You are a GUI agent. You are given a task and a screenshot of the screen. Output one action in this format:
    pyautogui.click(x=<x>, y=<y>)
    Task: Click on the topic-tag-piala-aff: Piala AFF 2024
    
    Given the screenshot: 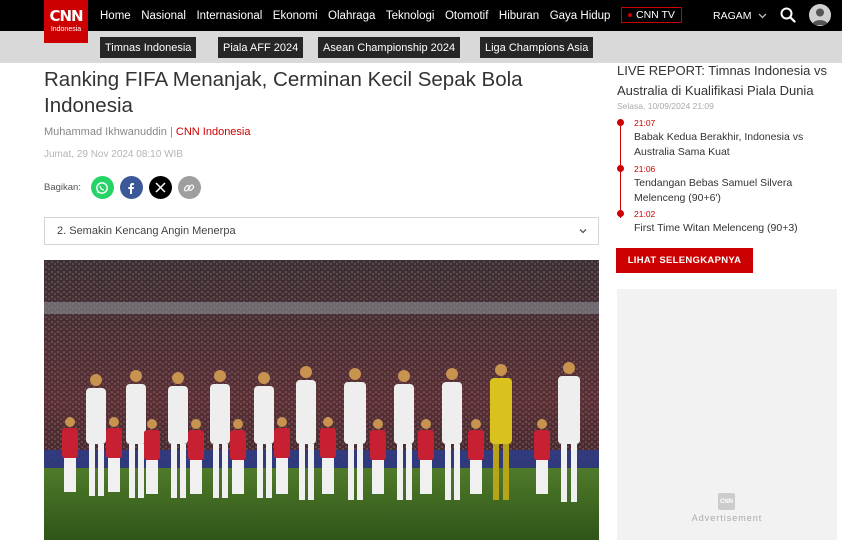 What is the action you would take?
    pyautogui.click(x=261, y=47)
    